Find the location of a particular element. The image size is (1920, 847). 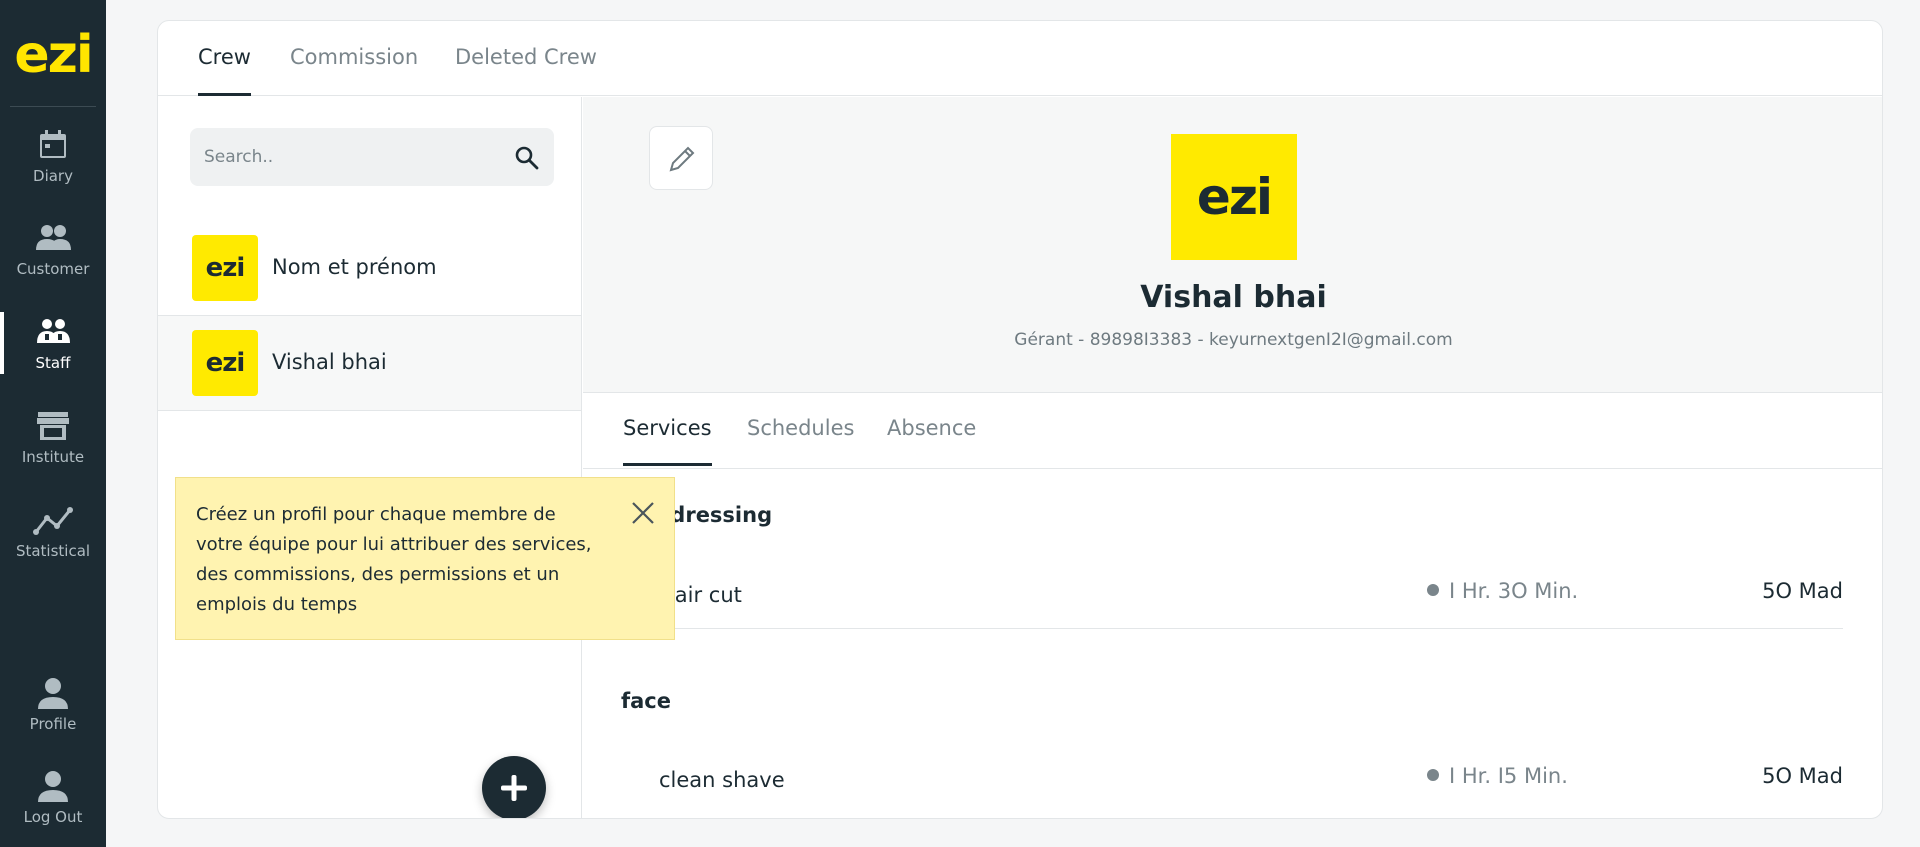

service-duration: I Hr. I5 Min. is located at coordinates (1497, 776).